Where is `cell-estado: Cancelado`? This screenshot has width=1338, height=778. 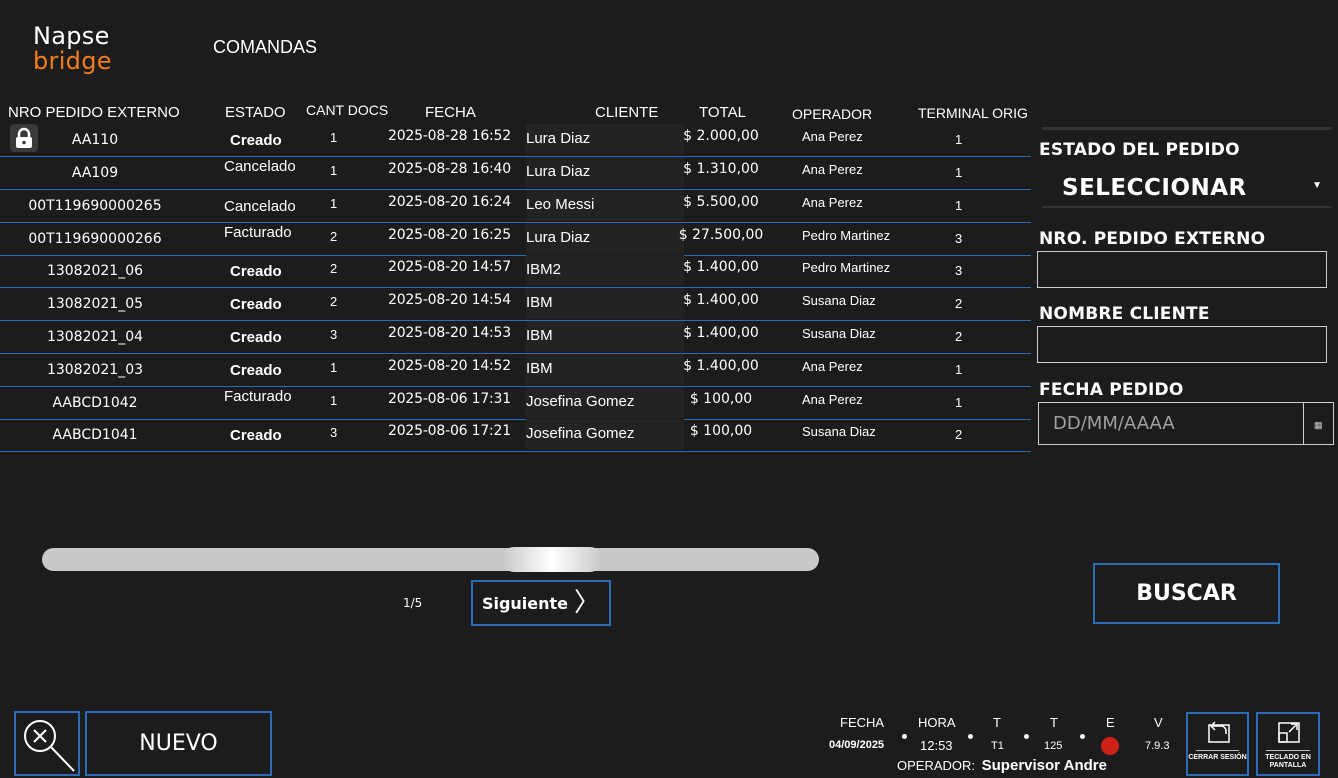
cell-estado: Cancelado is located at coordinates (260, 206).